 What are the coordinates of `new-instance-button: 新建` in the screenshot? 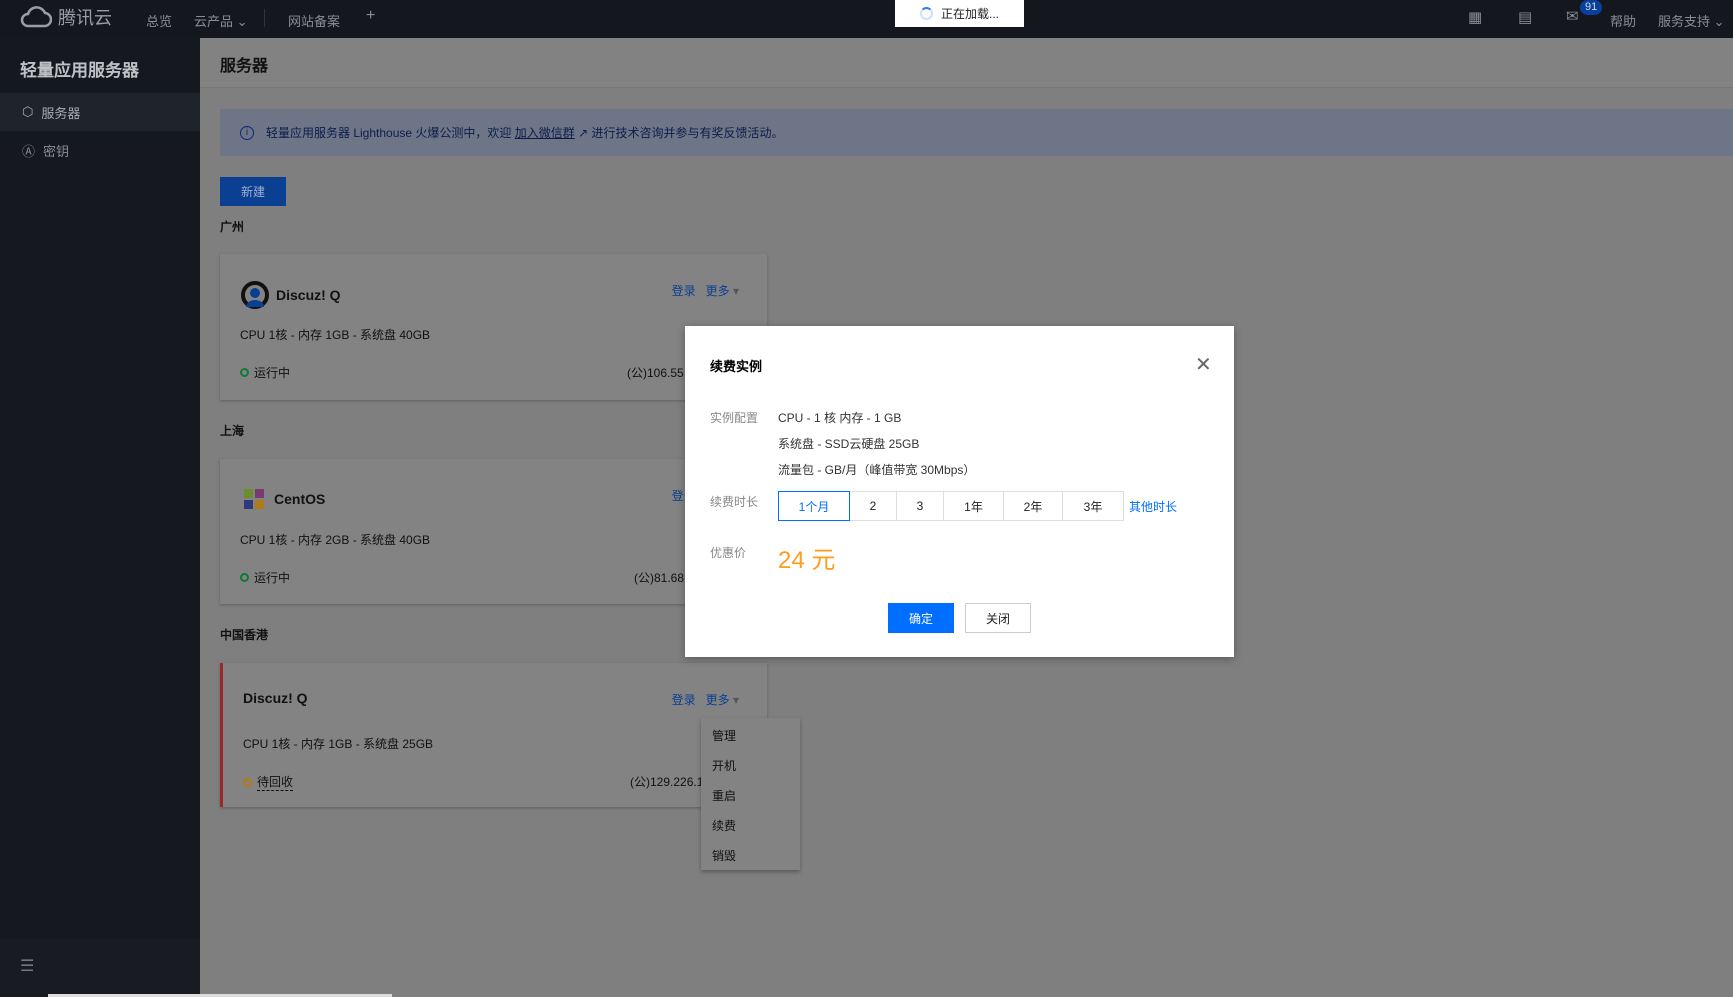 It's located at (253, 191).